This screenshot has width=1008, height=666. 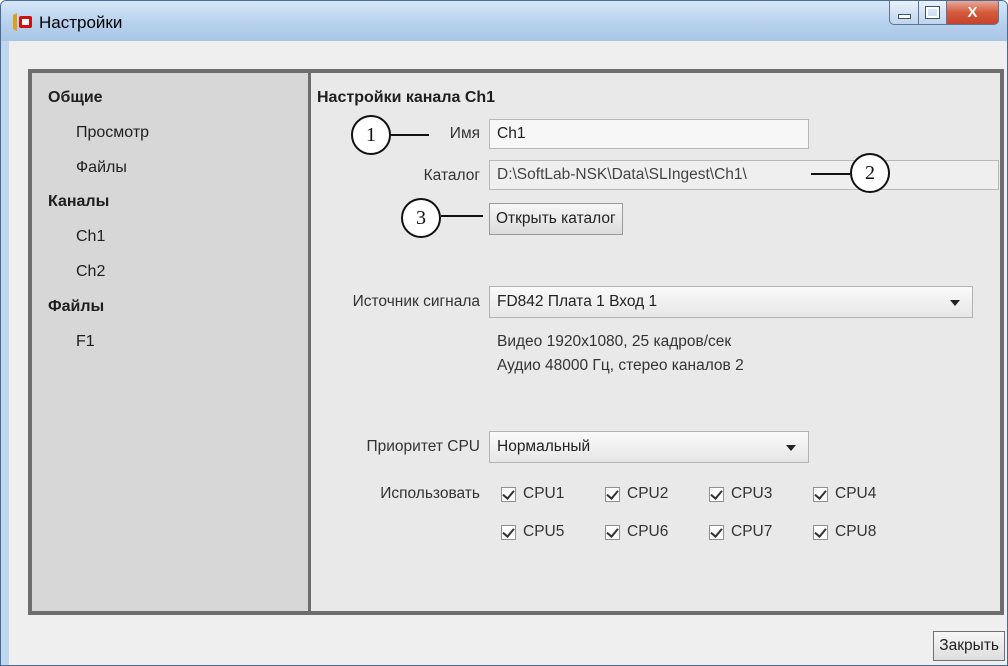 I want to click on title-bar: Настройки X, so click(x=504, y=21).